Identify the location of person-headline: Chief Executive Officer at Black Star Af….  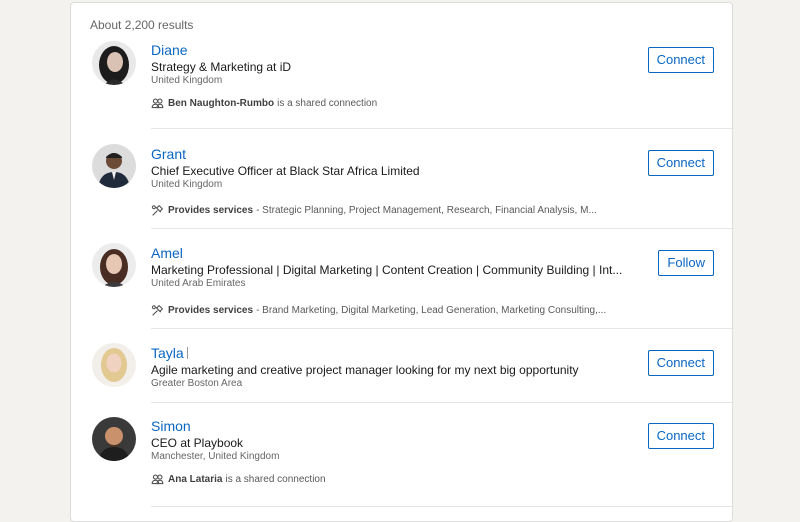
(285, 171).